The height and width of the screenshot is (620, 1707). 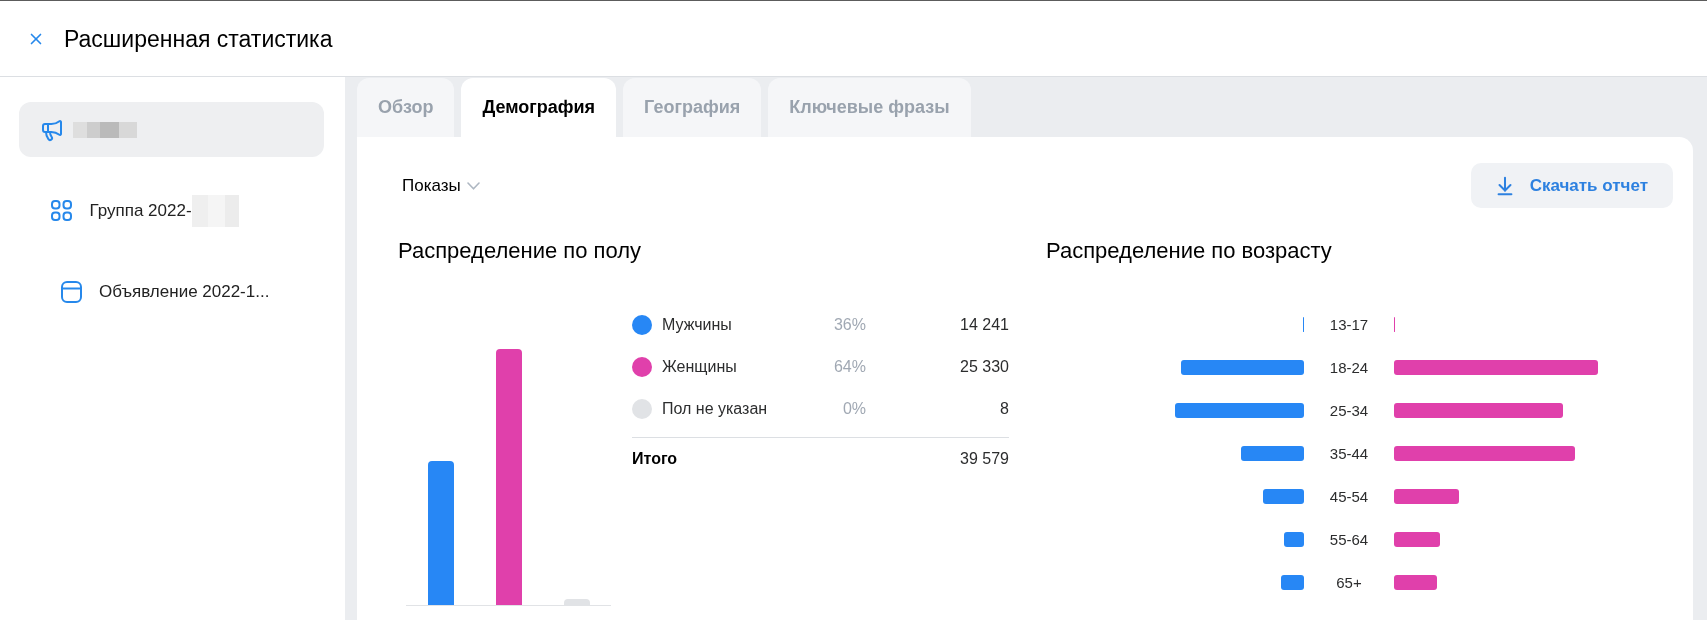 What do you see at coordinates (539, 107) in the screenshot?
I see `tab: Демография` at bounding box center [539, 107].